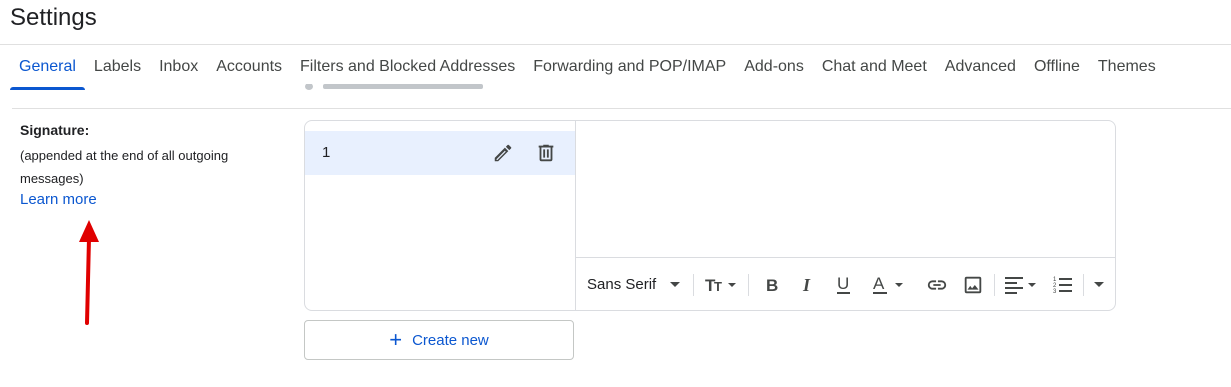 The height and width of the screenshot is (387, 1231). What do you see at coordinates (503, 153) in the screenshot?
I see `pencil-icon` at bounding box center [503, 153].